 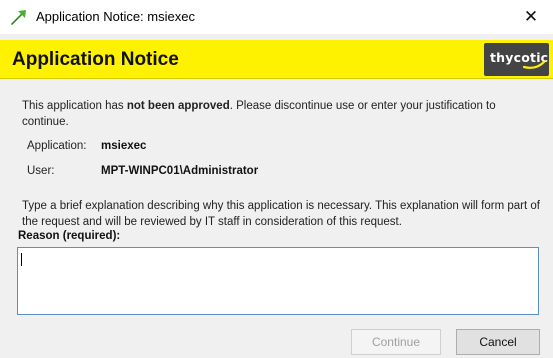 I want to click on close-icon: ✕, so click(x=531, y=16).